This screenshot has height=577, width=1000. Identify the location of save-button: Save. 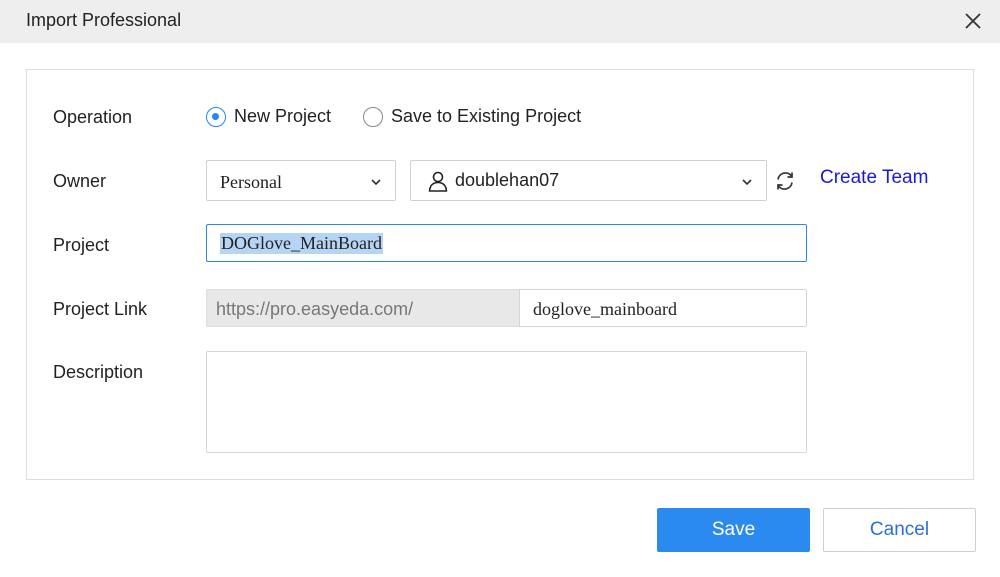
(733, 530).